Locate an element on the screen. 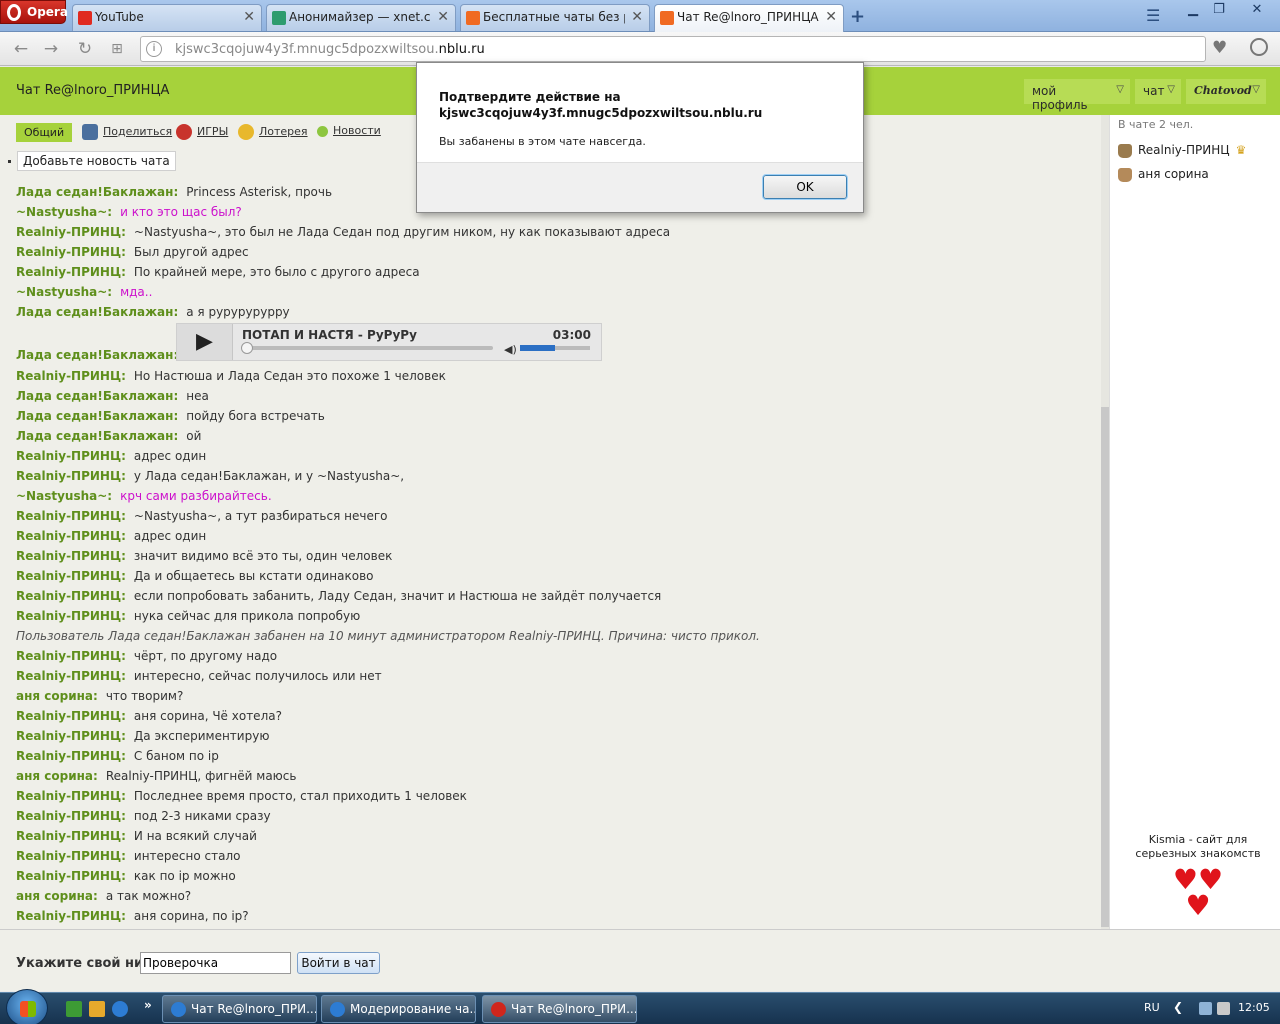  start-button is located at coordinates (27, 1006).